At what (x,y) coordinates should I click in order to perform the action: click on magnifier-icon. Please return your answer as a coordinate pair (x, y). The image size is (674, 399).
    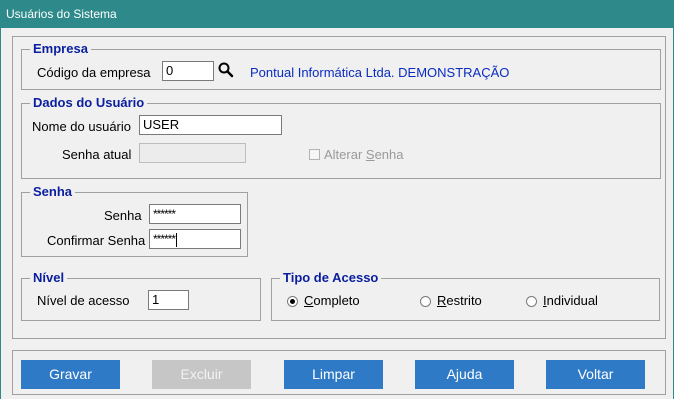
    Looking at the image, I should click on (226, 70).